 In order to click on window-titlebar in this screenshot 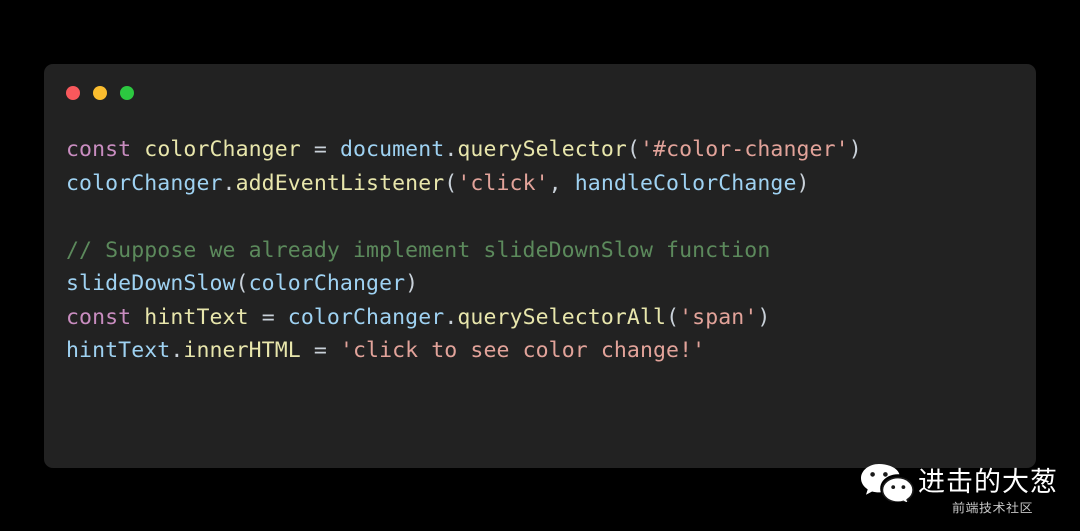, I will do `click(100, 93)`.